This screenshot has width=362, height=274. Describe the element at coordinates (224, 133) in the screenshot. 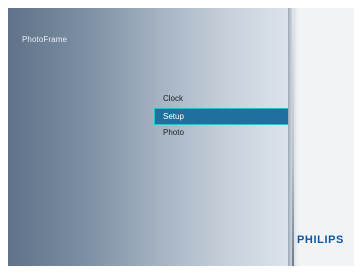

I see `menu-item-photo: Photo` at that location.